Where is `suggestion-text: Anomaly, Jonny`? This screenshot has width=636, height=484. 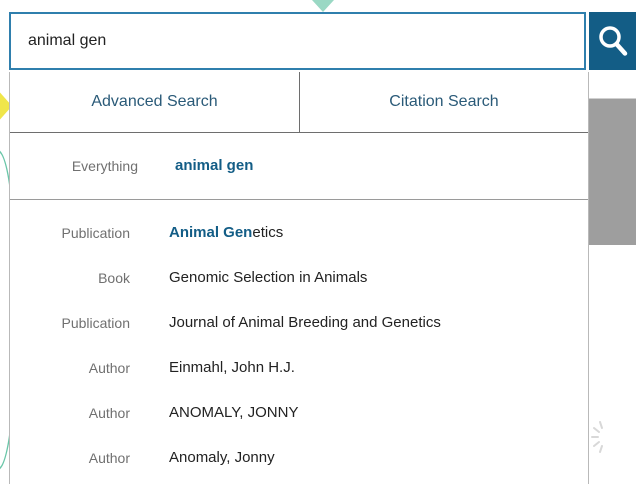 suggestion-text: Anomaly, Jonny is located at coordinates (222, 457).